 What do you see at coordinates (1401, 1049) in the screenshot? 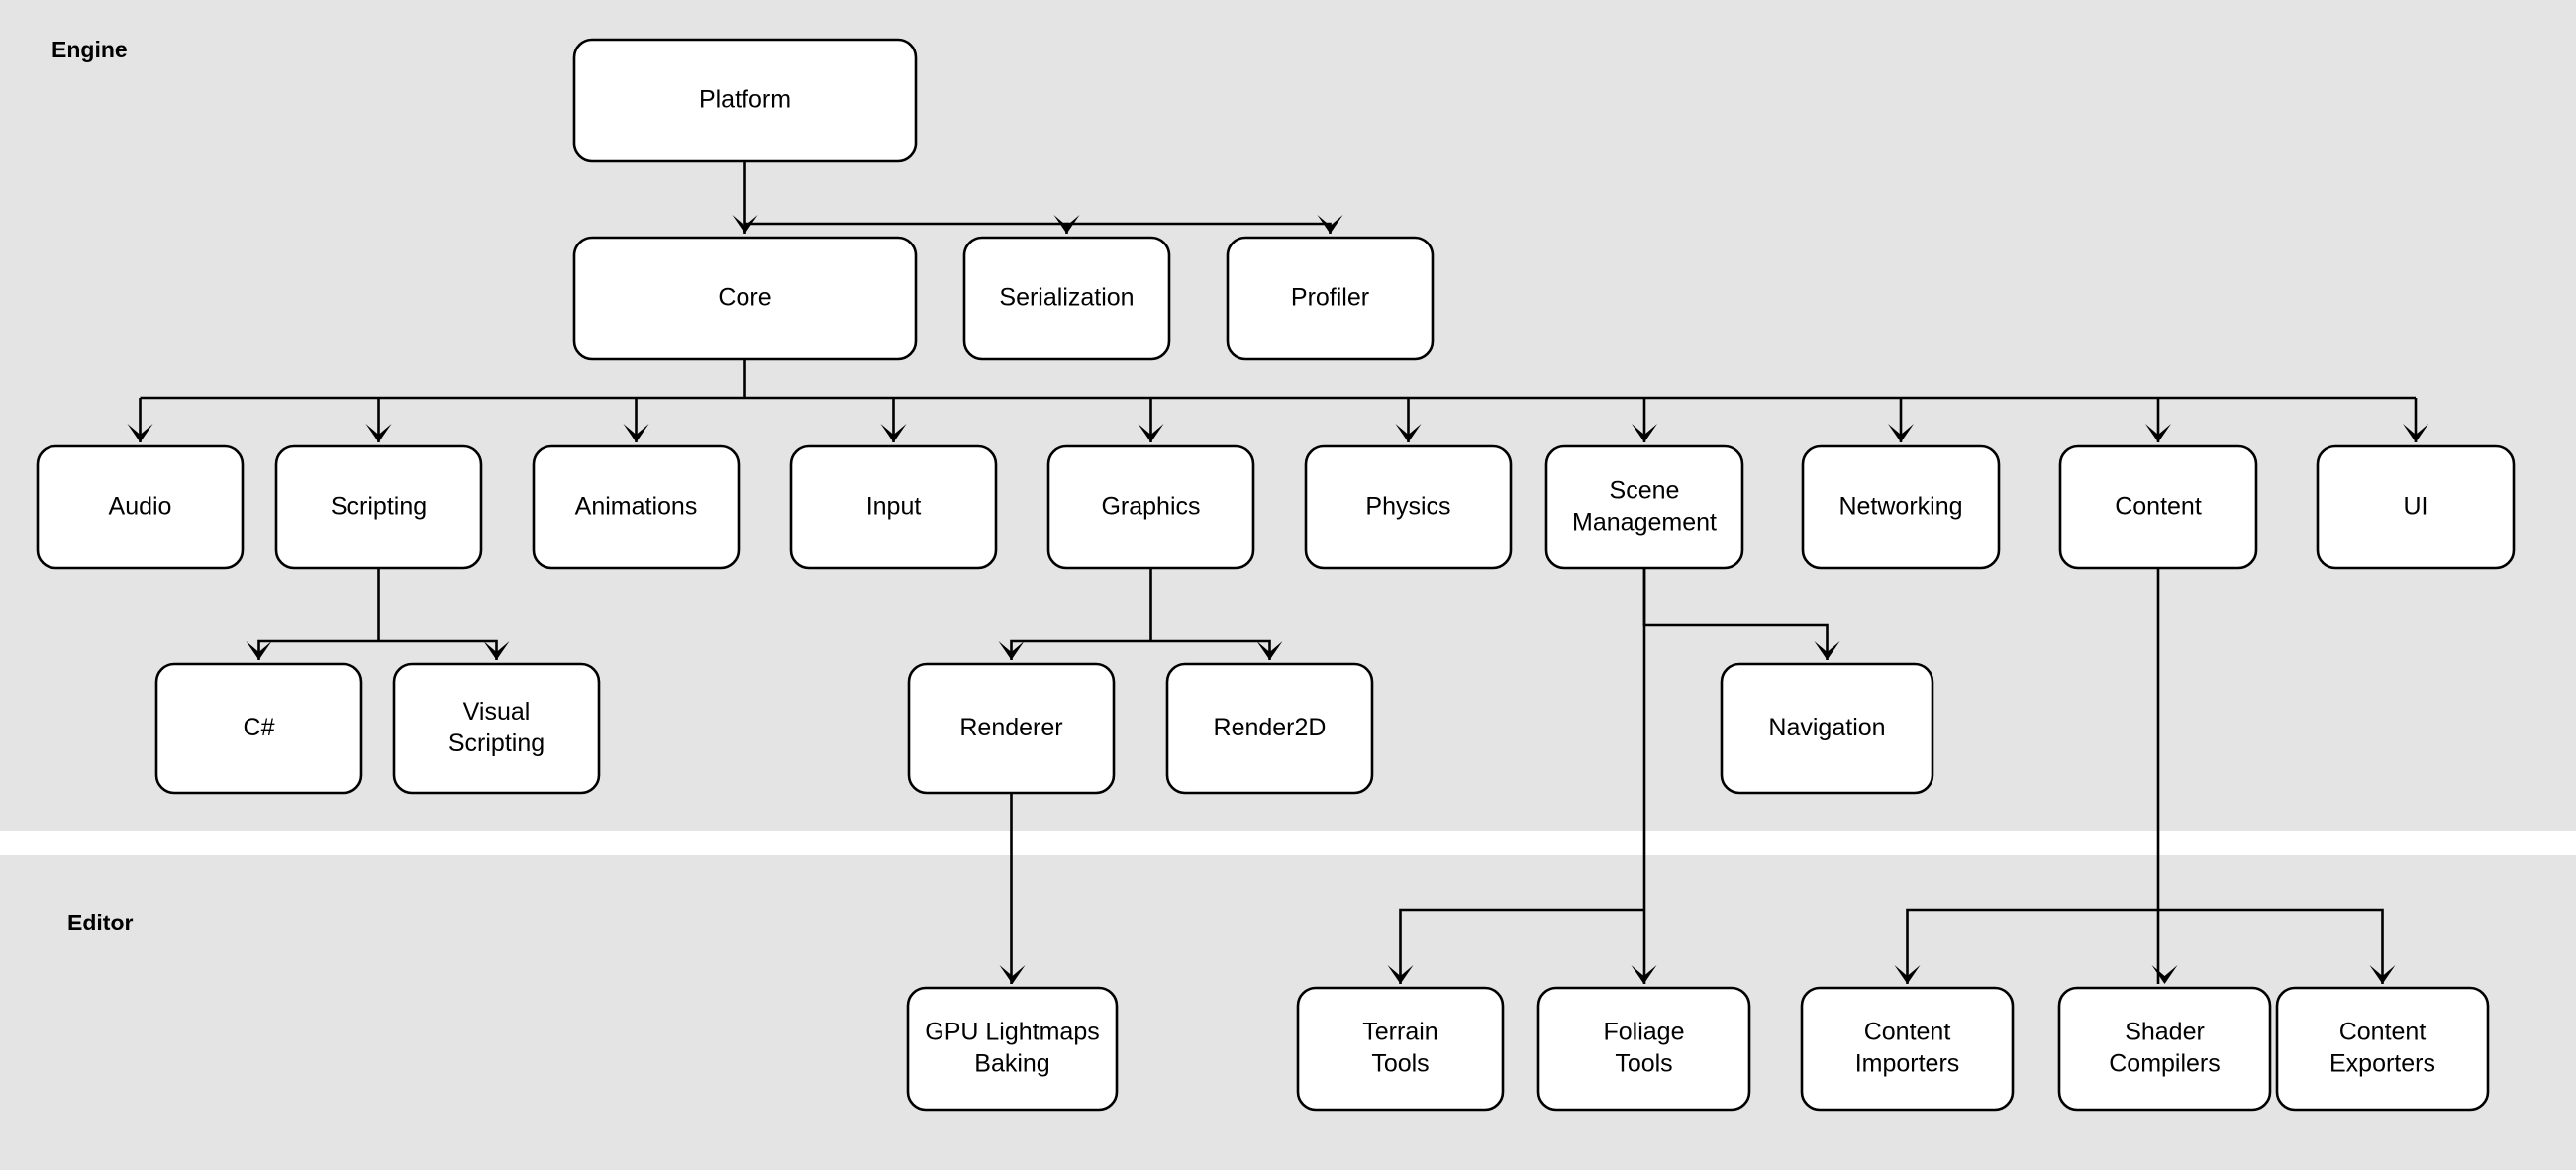
I see `node-terrain-tools: Terrain Tools` at bounding box center [1401, 1049].